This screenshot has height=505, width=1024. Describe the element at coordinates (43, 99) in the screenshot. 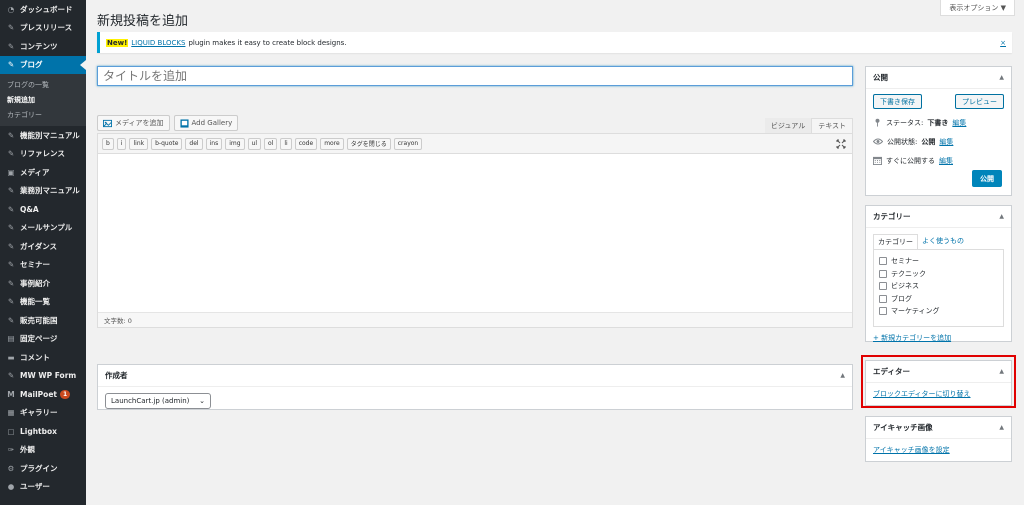

I see `submenu-add-new: 新規追加` at that location.